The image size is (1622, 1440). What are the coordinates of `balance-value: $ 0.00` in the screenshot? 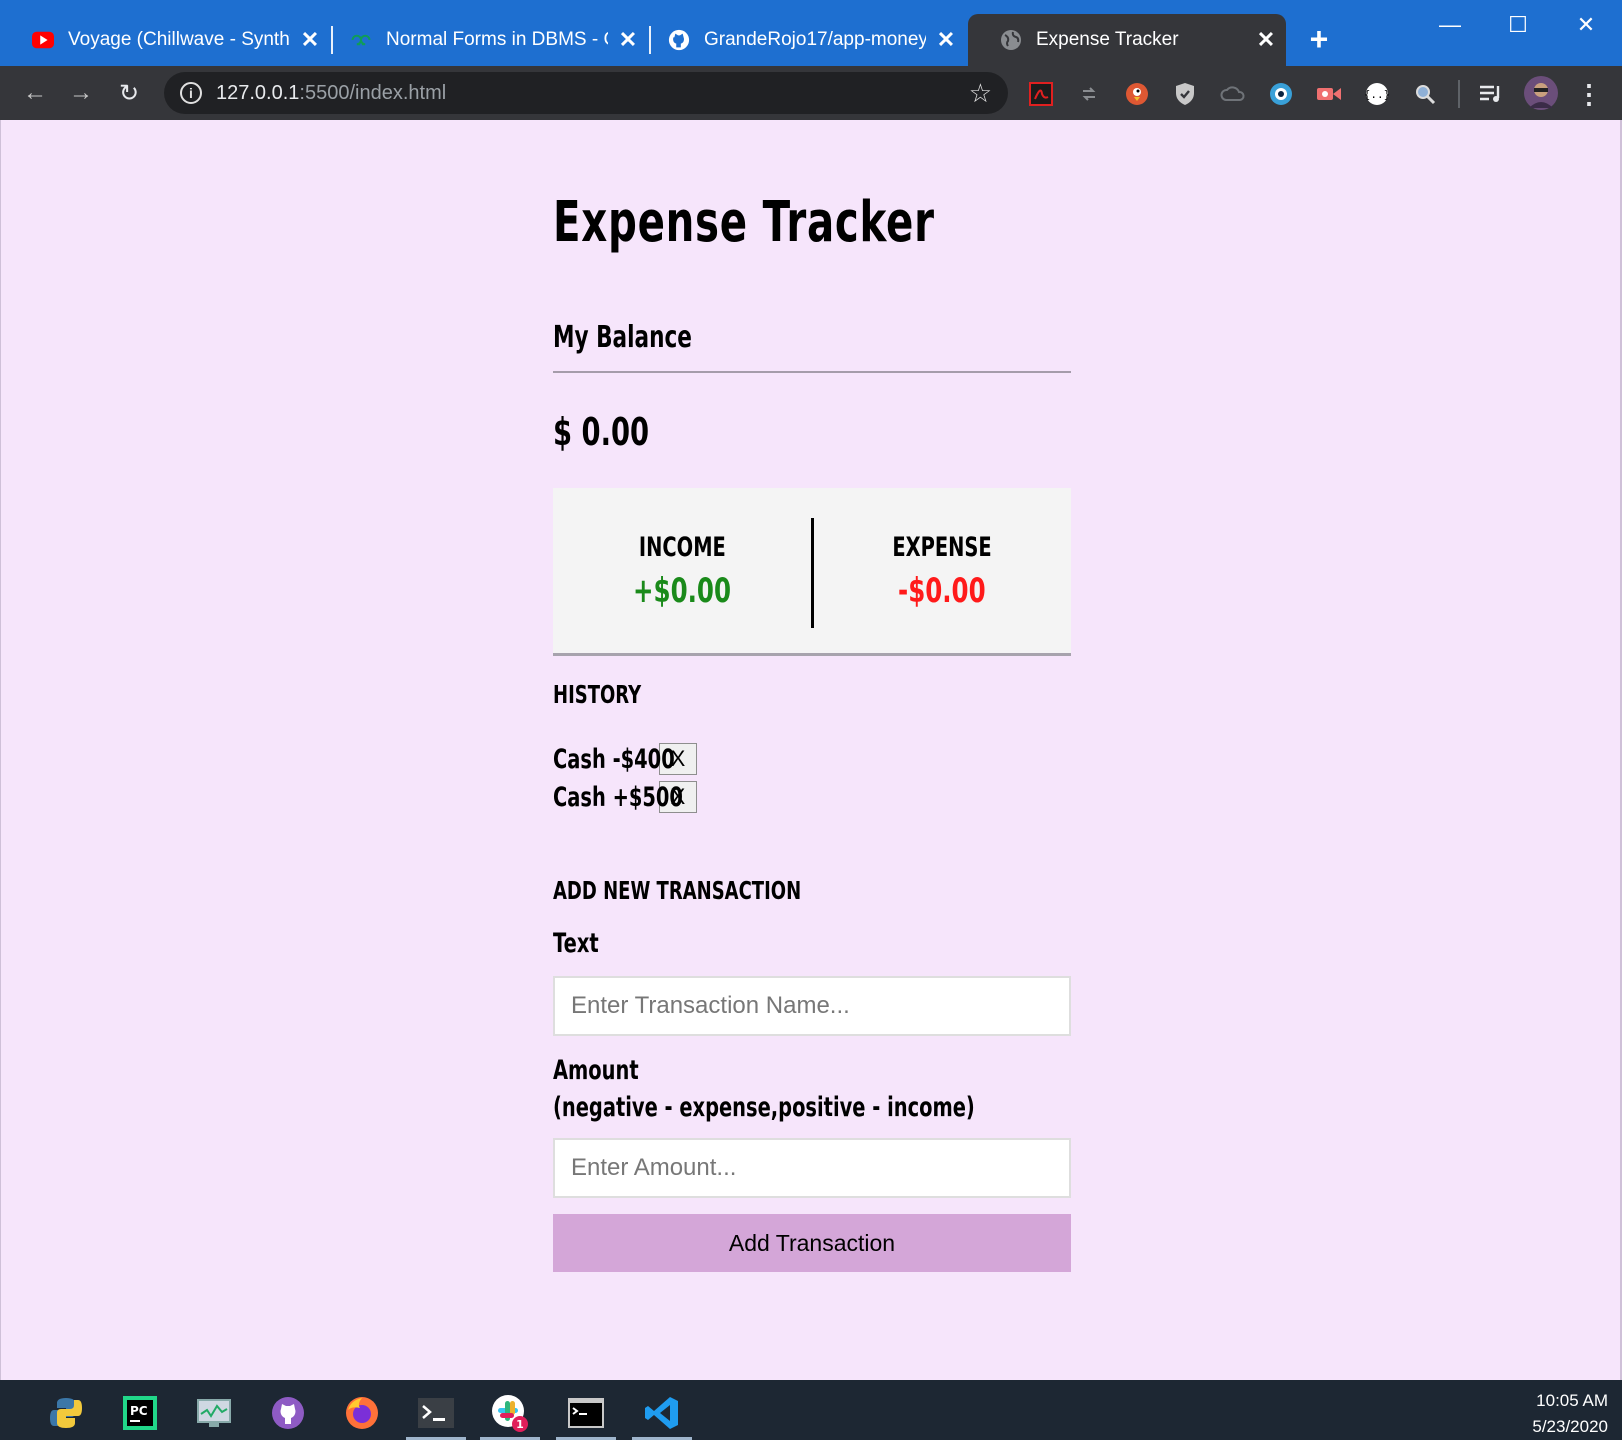 It's located at (601, 432).